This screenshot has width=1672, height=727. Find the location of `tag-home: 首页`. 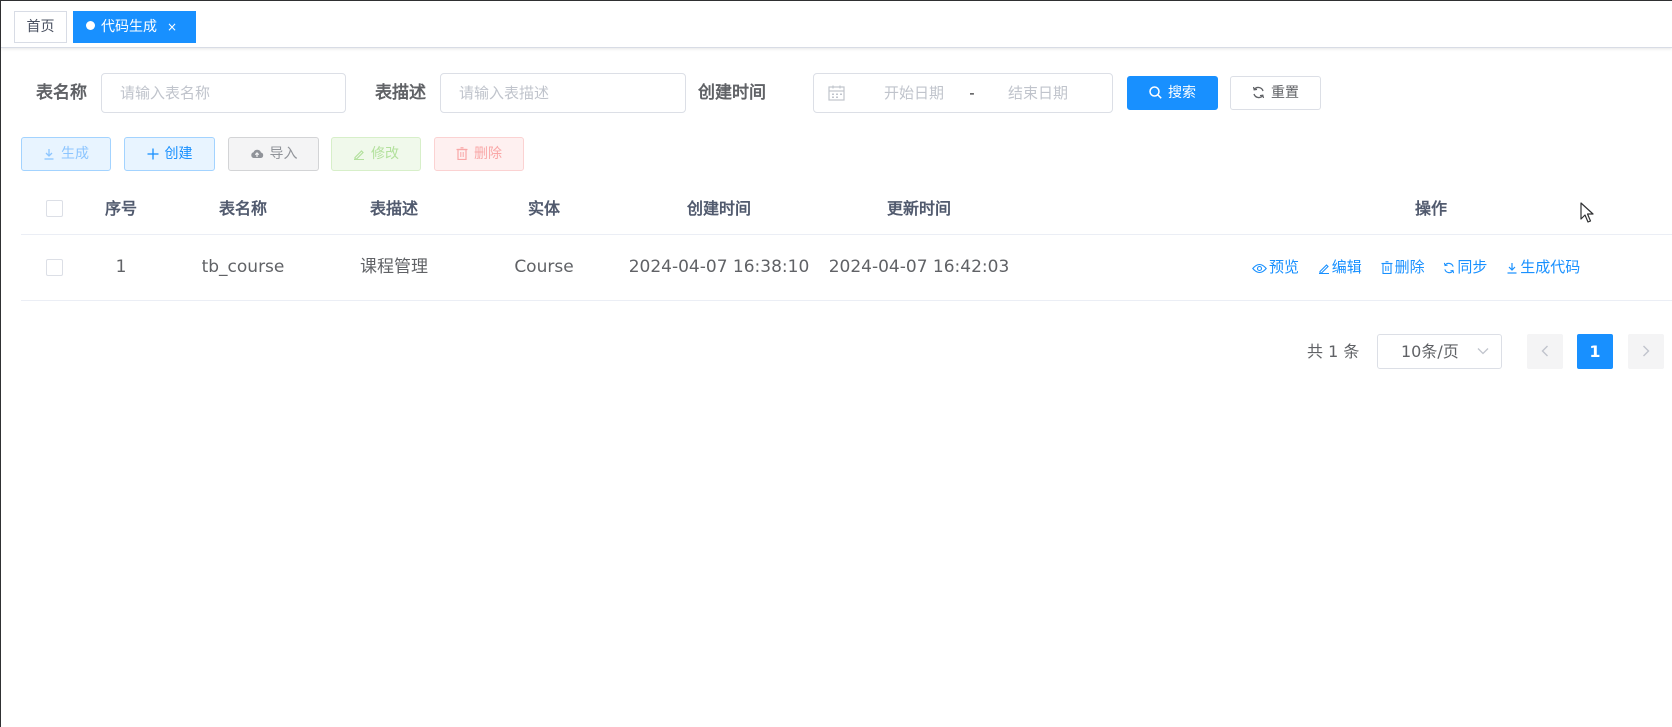

tag-home: 首页 is located at coordinates (40, 27).